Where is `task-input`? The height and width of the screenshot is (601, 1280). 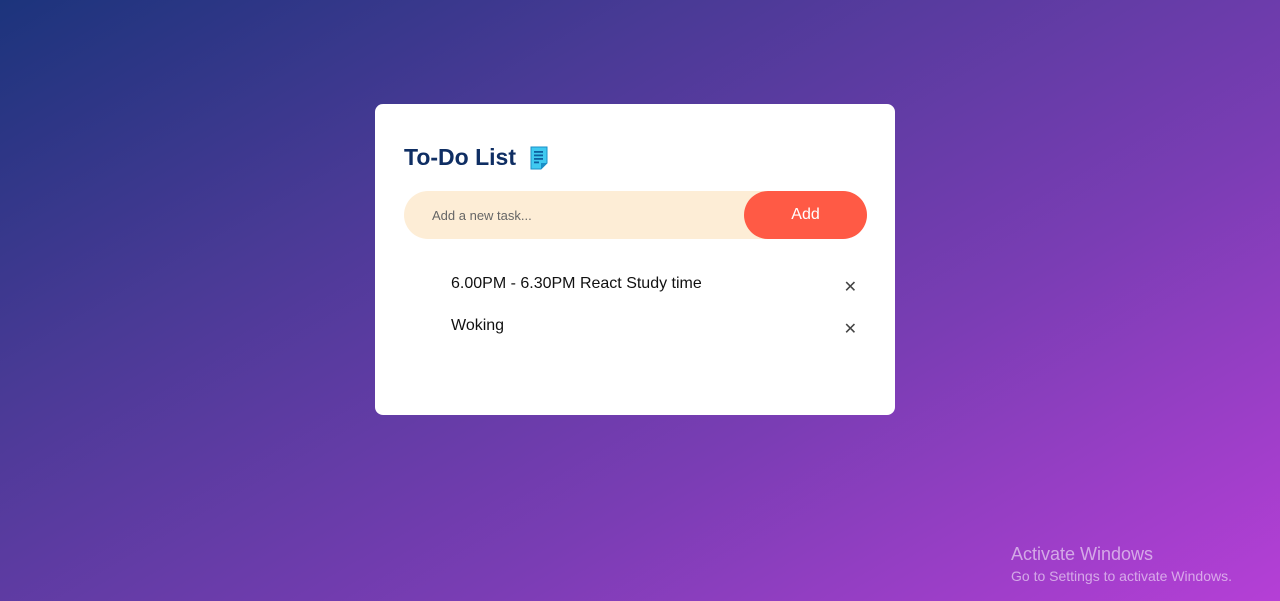 task-input is located at coordinates (574, 215).